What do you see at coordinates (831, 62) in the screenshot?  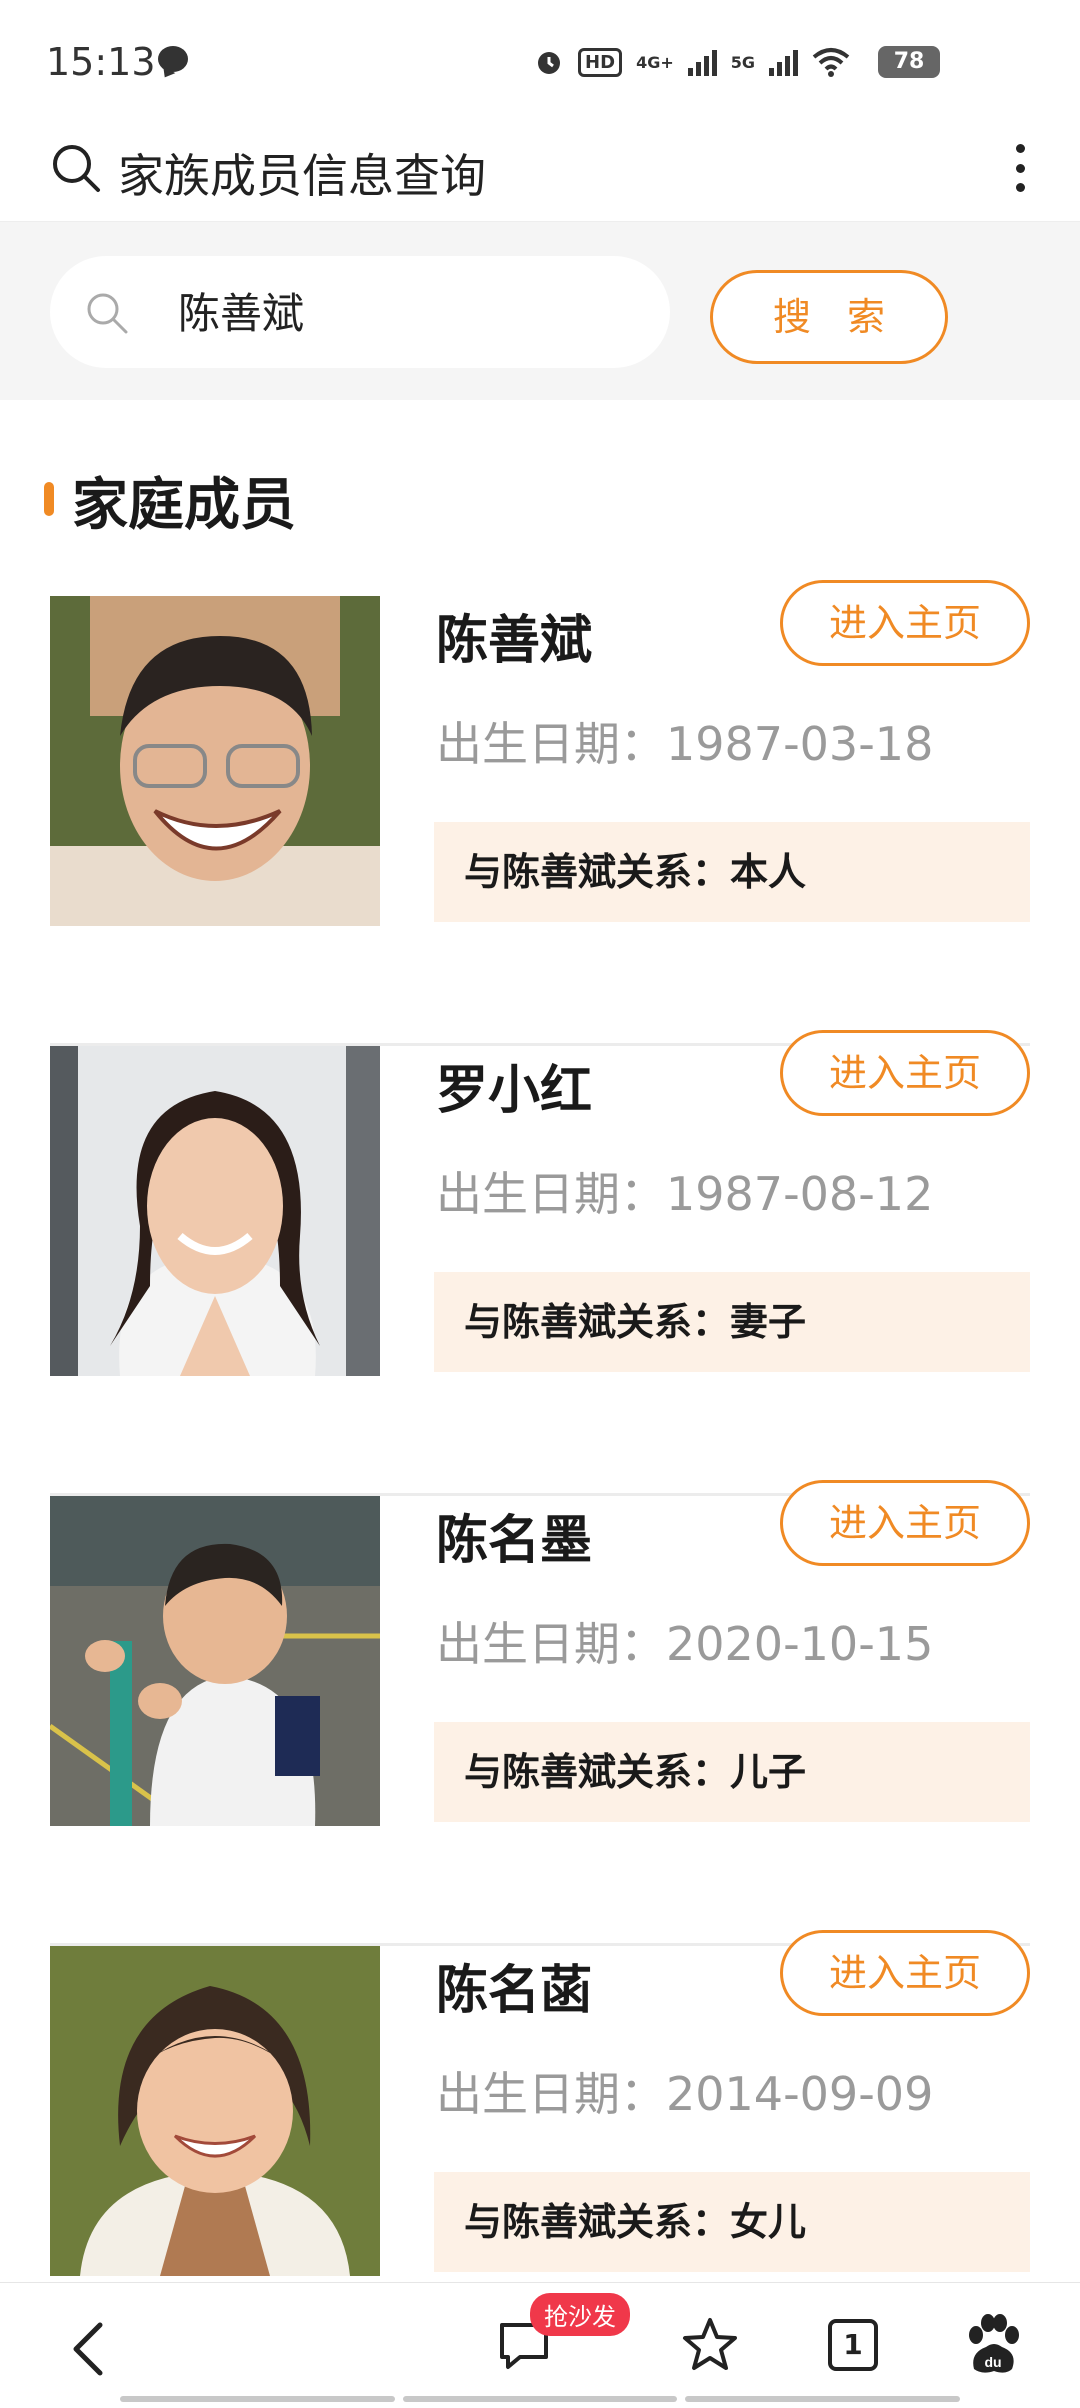 I see `wifi-icon` at bounding box center [831, 62].